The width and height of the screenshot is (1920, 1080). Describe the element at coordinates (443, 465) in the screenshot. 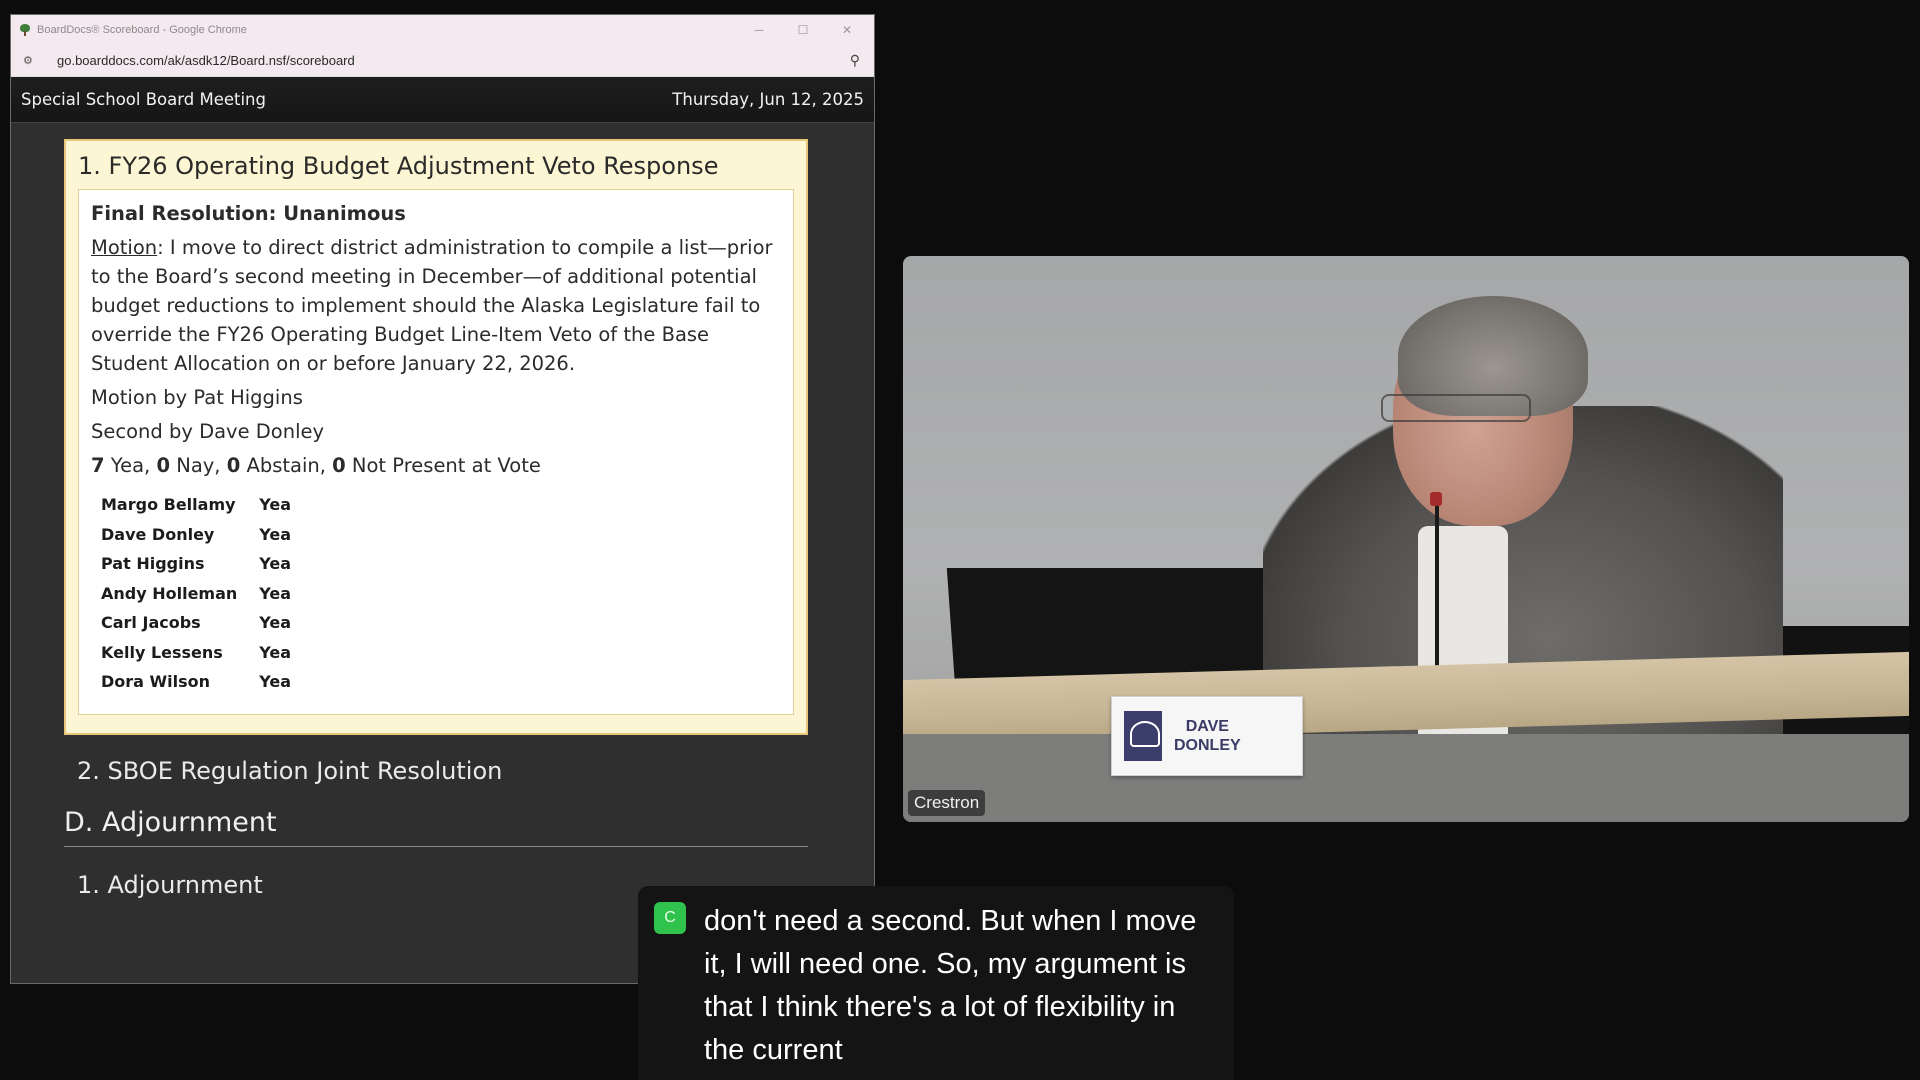

I see `not-present-label: Not Present at Vote` at that location.